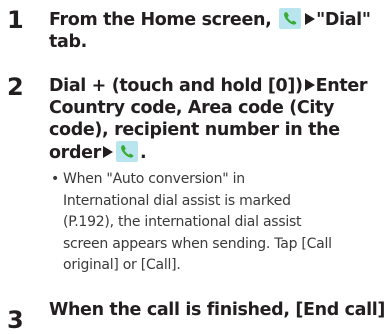  Describe the element at coordinates (182, 222) in the screenshot. I see `note-line: (P.192), the international dial assist` at that location.